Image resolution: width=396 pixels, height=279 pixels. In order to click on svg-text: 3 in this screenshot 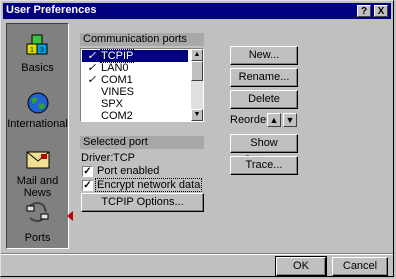, I will do `click(42, 50)`.